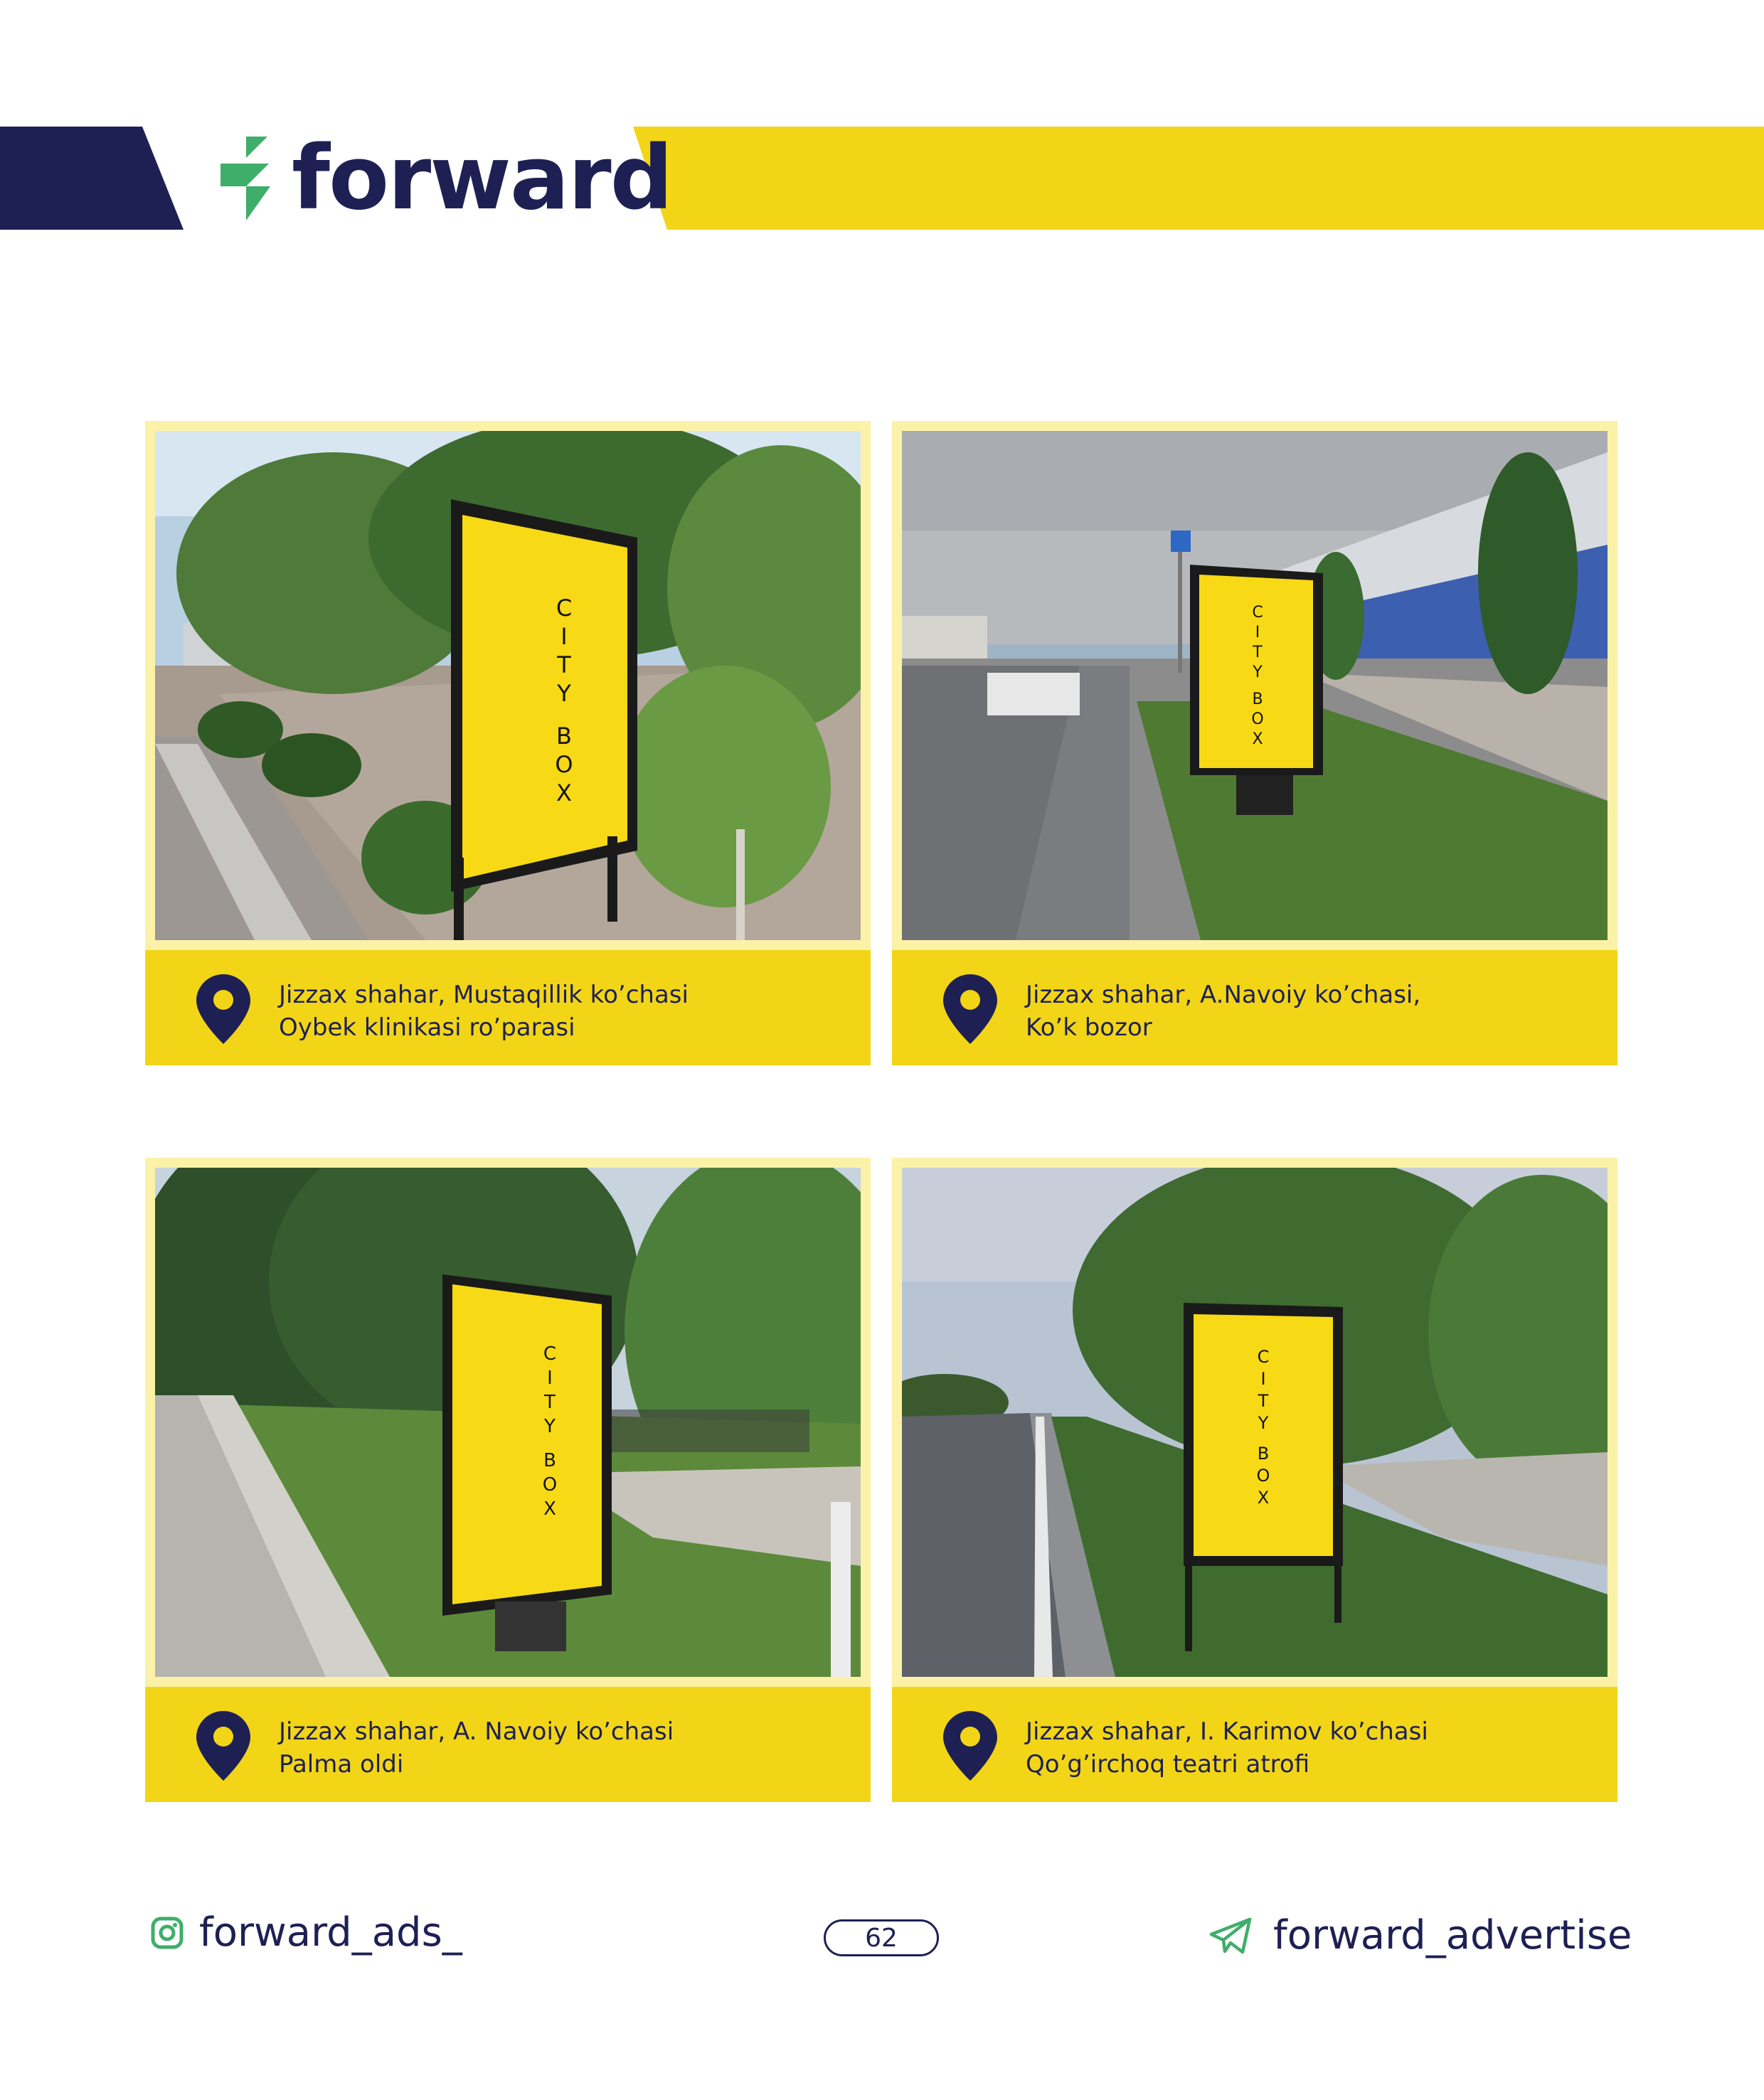  Describe the element at coordinates (1230, 1935) in the screenshot. I see `telegram-icon` at that location.